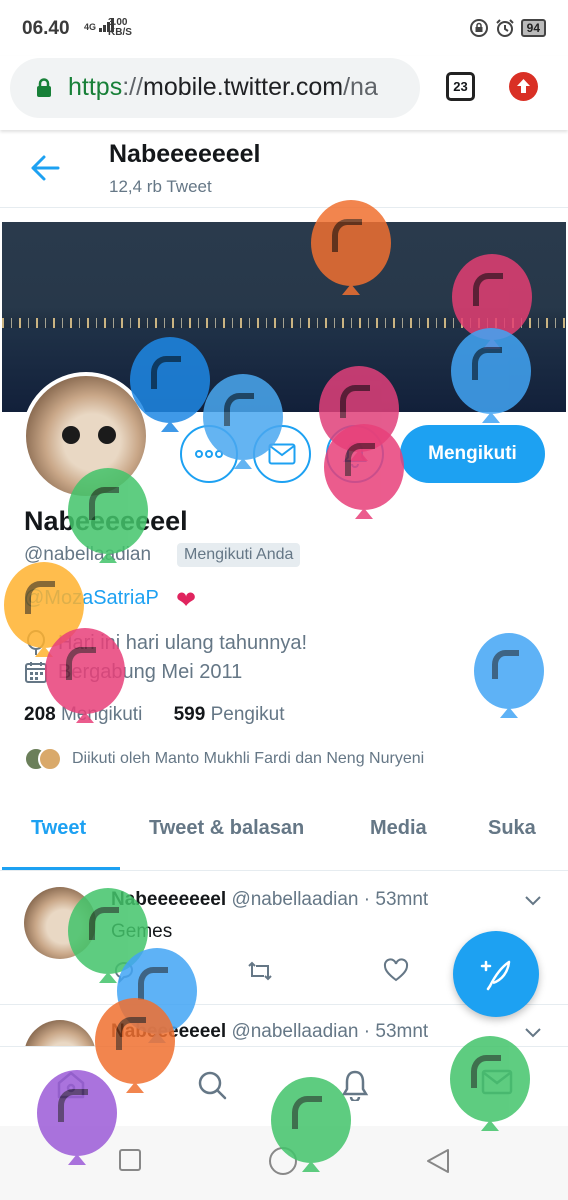 The image size is (568, 1200). Describe the element at coordinates (189, 714) in the screenshot. I see `followers-count: 599` at that location.